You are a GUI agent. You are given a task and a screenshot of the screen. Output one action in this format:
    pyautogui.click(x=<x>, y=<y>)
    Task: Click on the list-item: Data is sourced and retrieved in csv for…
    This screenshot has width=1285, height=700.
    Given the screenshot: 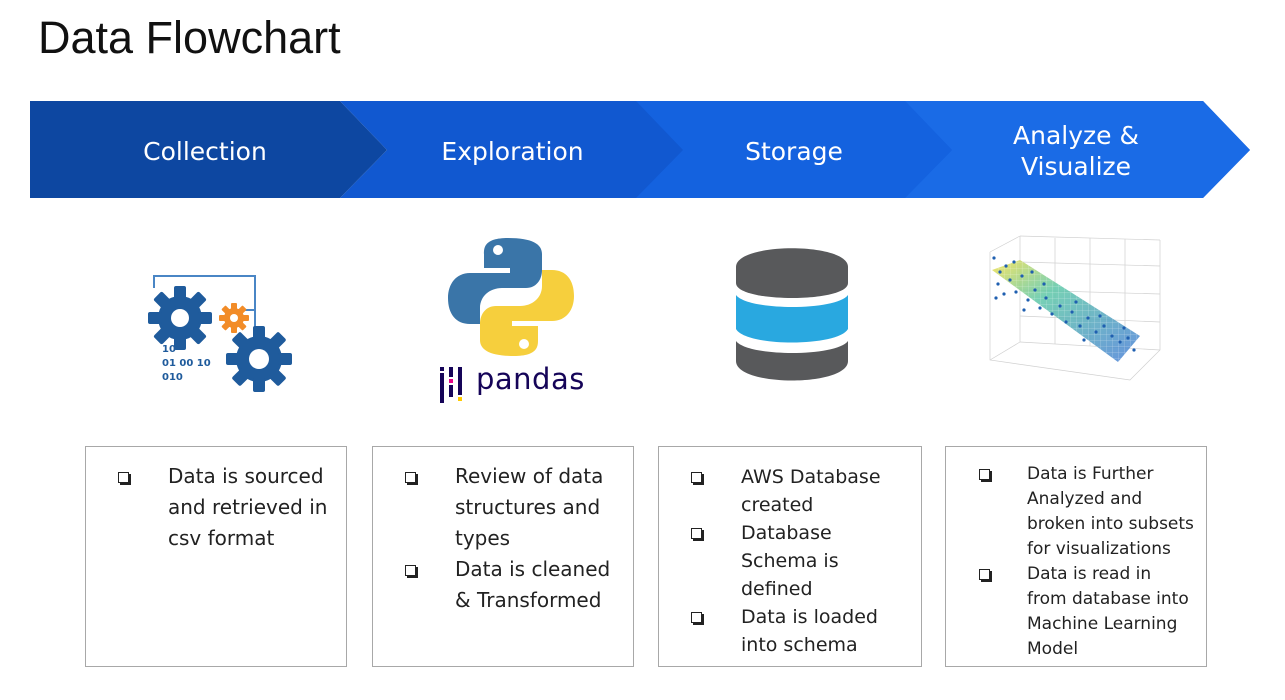 What is the action you would take?
    pyautogui.click(x=227, y=507)
    